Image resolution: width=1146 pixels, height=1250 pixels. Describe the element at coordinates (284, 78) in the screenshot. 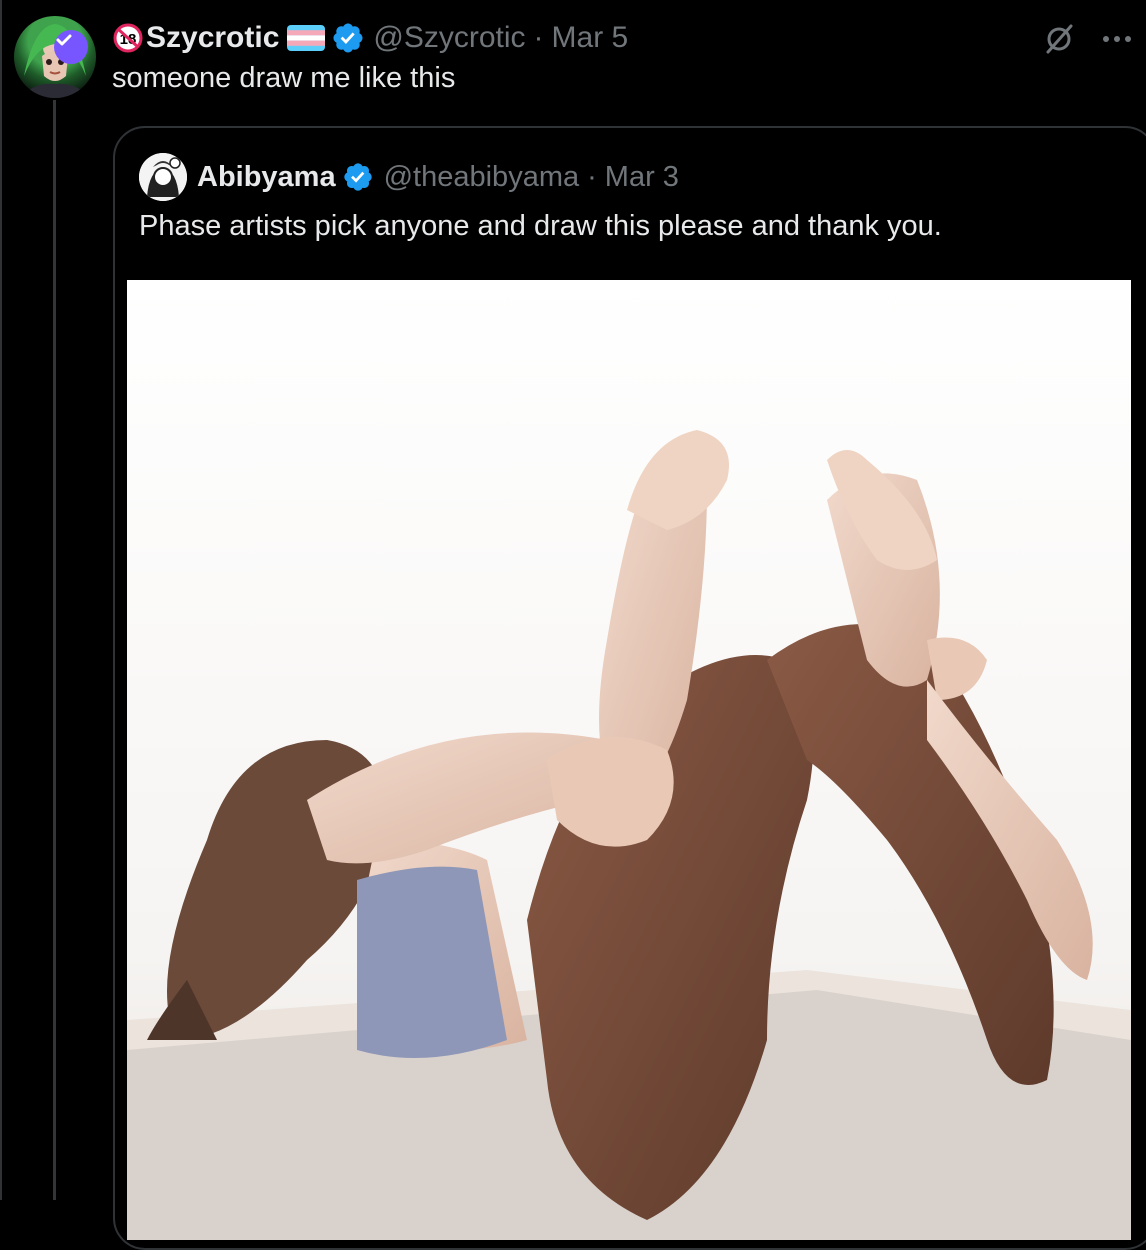

I see `tweet-text: someone draw me like this` at that location.